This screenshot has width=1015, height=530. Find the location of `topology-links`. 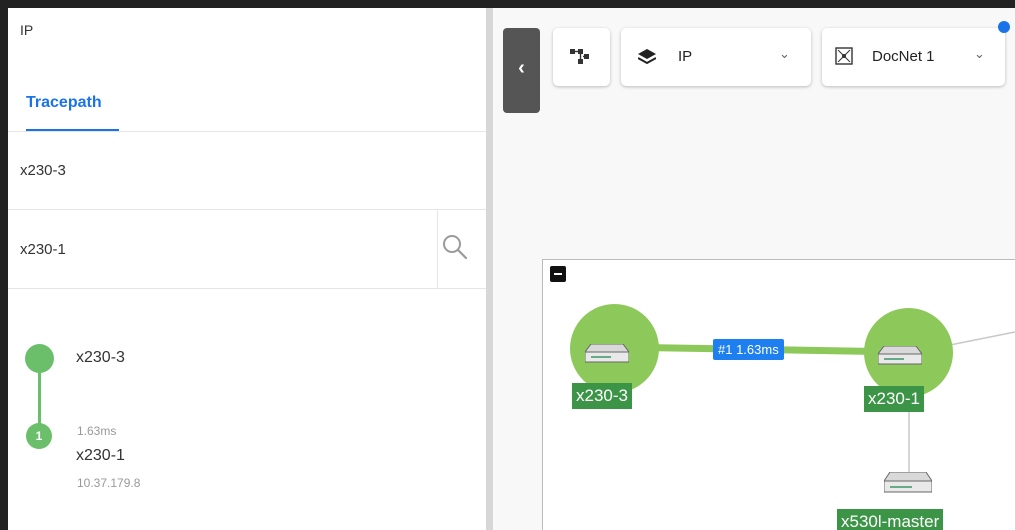

topology-links is located at coordinates (814, 401).